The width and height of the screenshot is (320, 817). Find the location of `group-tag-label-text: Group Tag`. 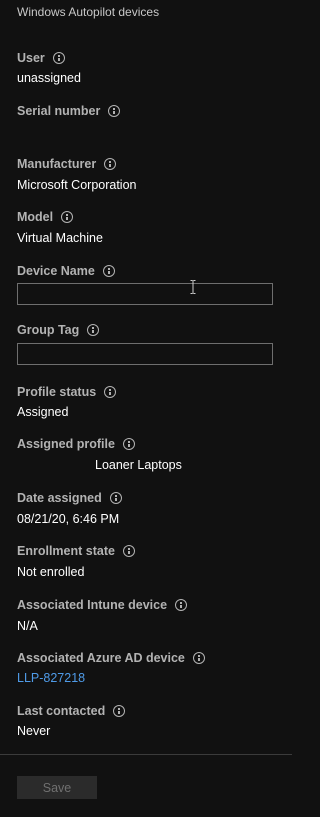

group-tag-label-text: Group Tag is located at coordinates (48, 330).